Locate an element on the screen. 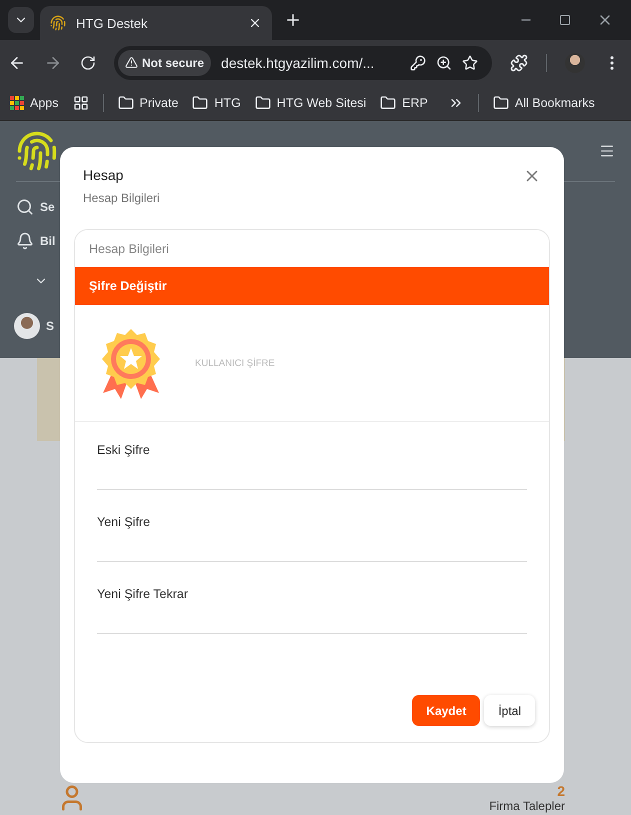 The width and height of the screenshot is (631, 815). field-label: Eski Şifre is located at coordinates (124, 449).